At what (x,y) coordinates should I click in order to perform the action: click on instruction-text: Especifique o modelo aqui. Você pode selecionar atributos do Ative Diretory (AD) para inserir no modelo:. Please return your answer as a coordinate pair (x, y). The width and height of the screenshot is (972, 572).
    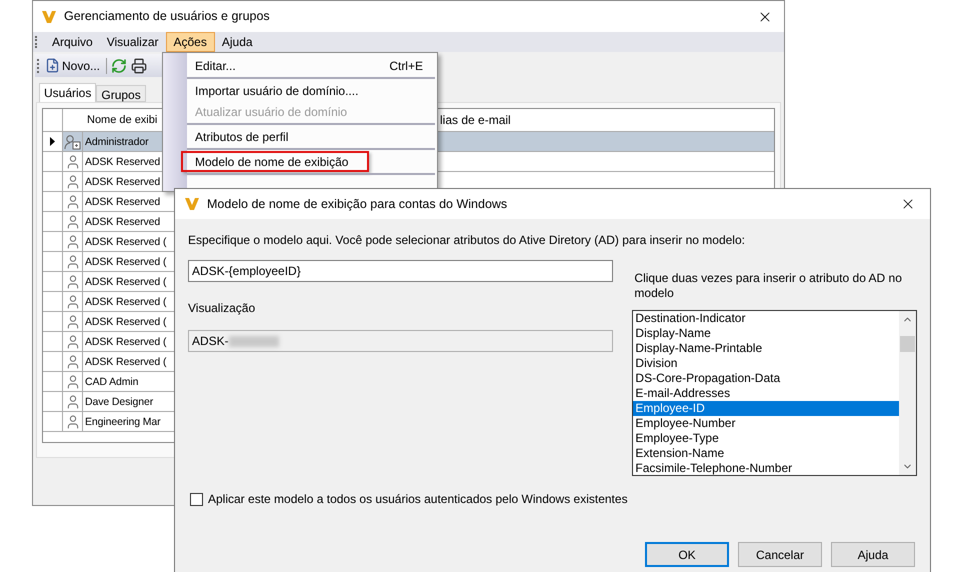
    Looking at the image, I should click on (467, 240).